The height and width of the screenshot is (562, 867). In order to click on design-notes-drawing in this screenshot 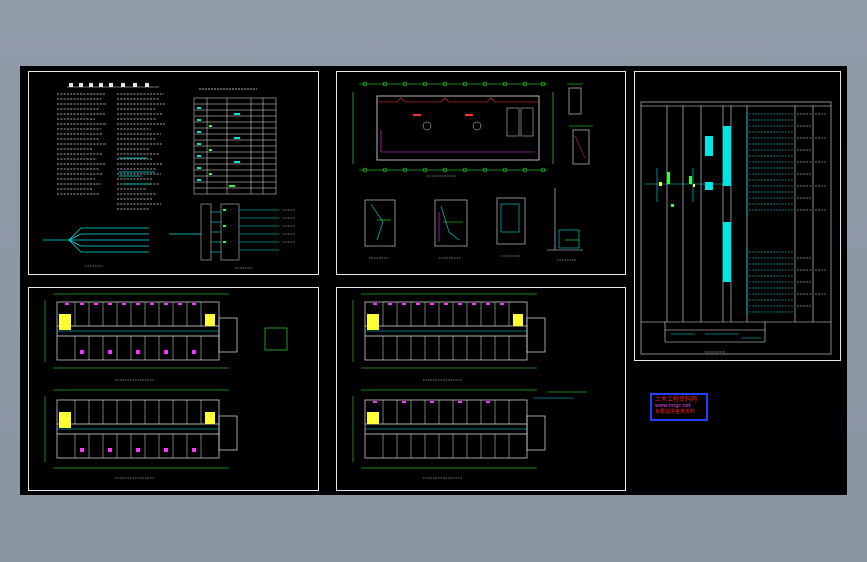, I will do `click(169, 176)`.